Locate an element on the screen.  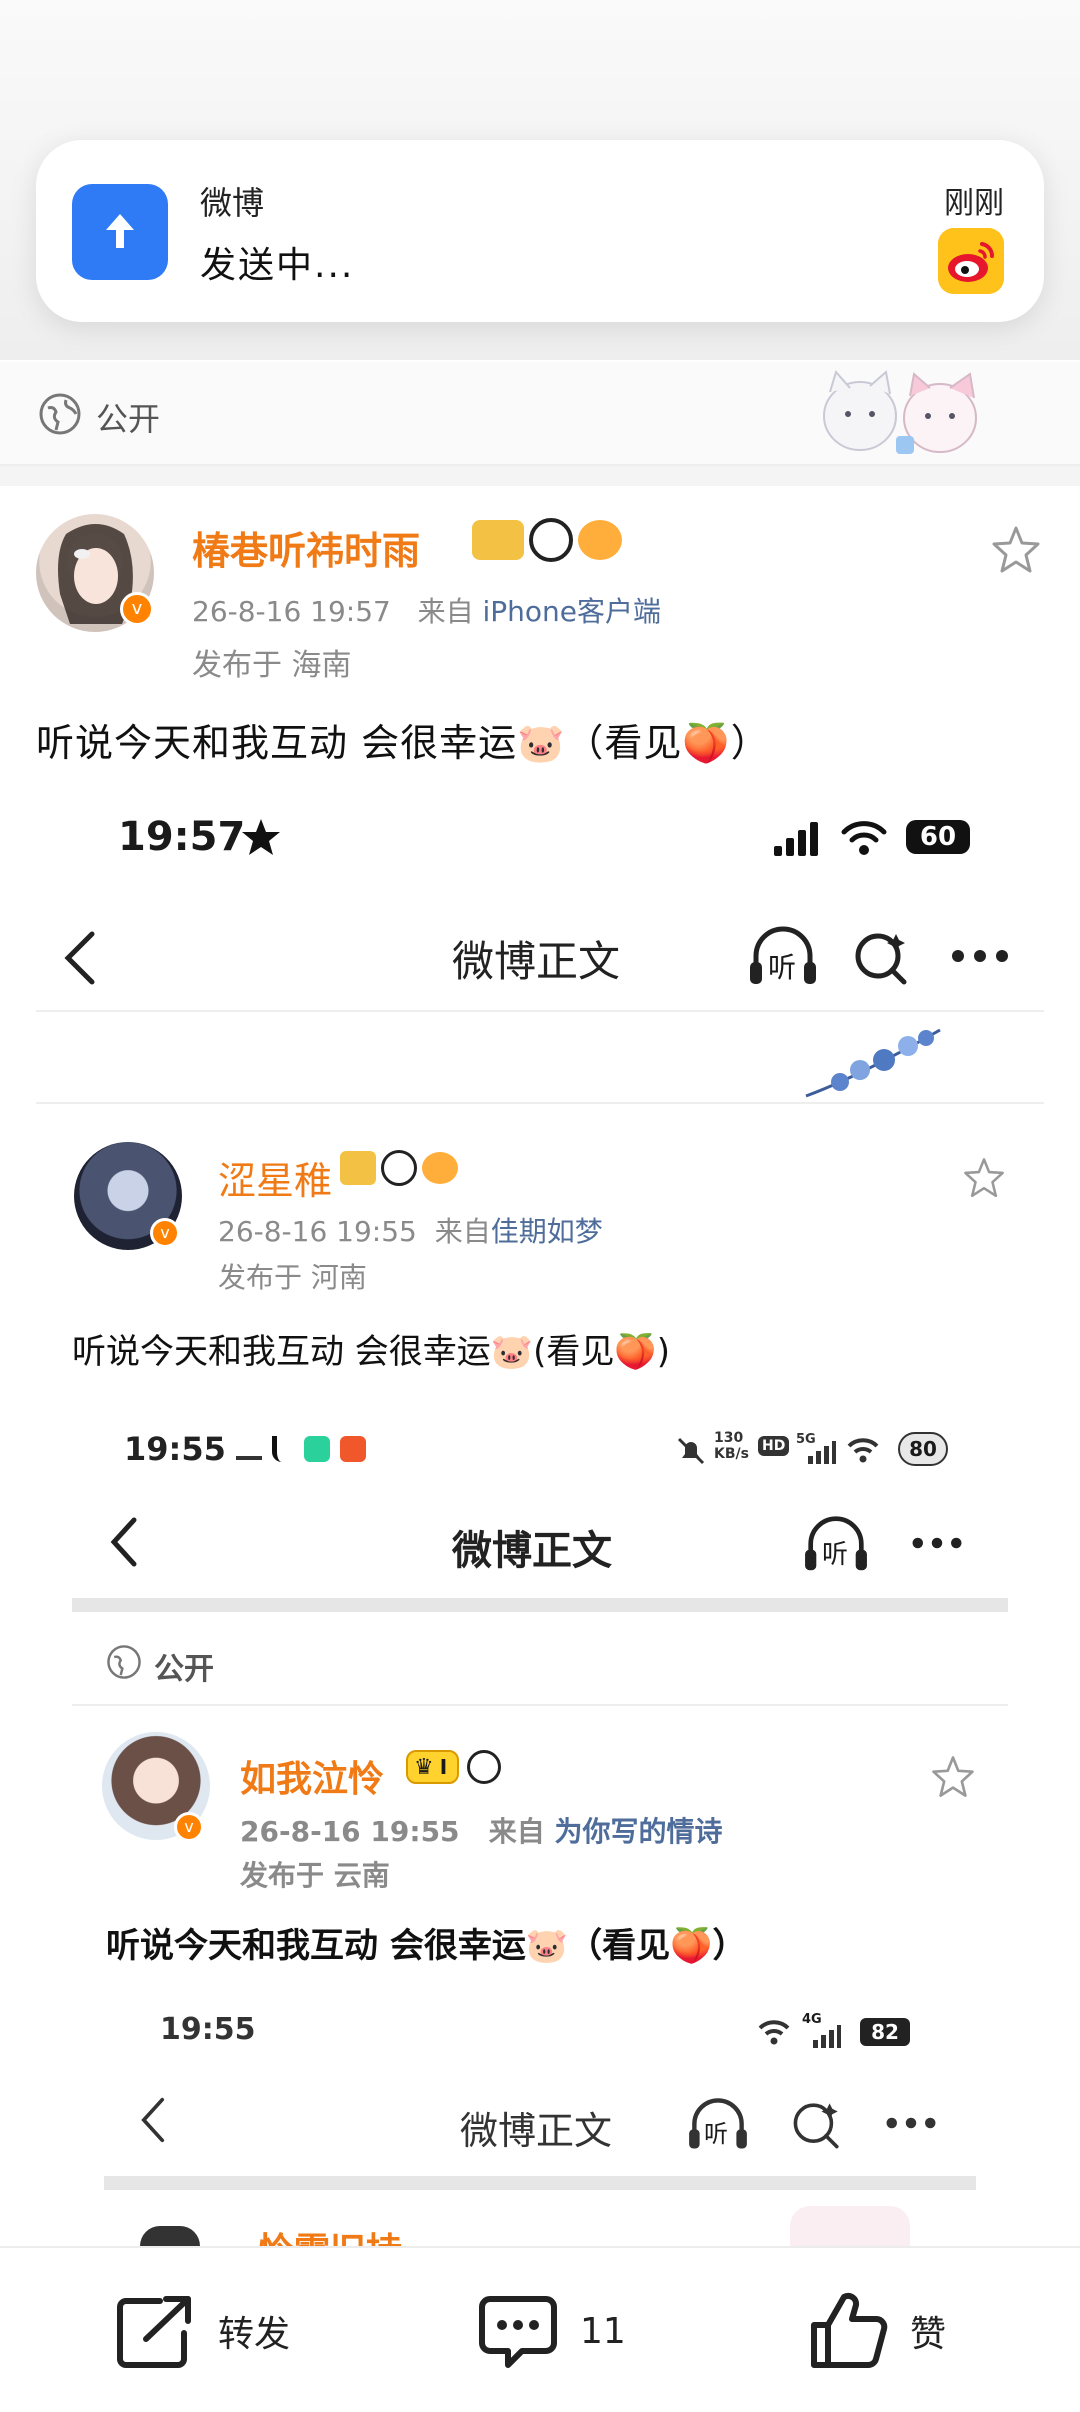
net-speed-value: 130 is located at coordinates (729, 1438).